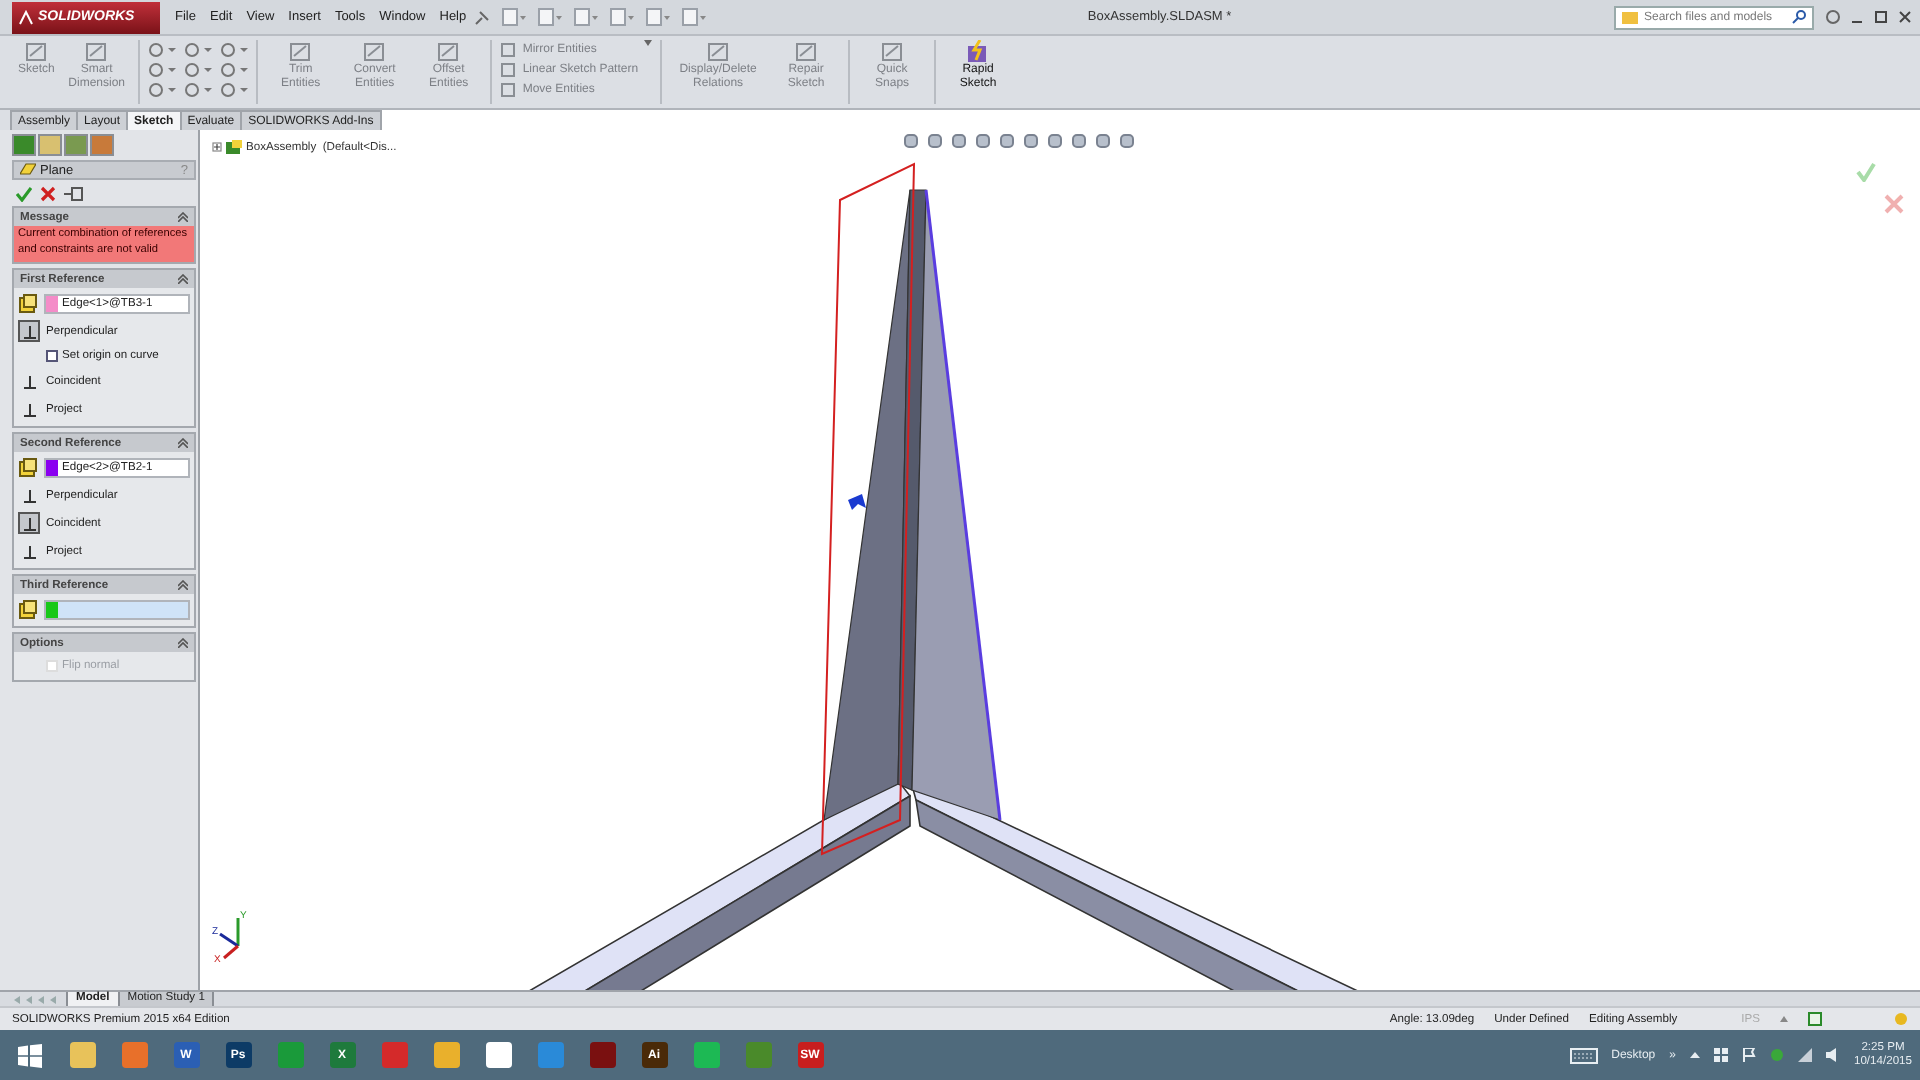 This screenshot has height=1080, width=1920. Describe the element at coordinates (1799, 17) in the screenshot. I see `search-icon` at that location.